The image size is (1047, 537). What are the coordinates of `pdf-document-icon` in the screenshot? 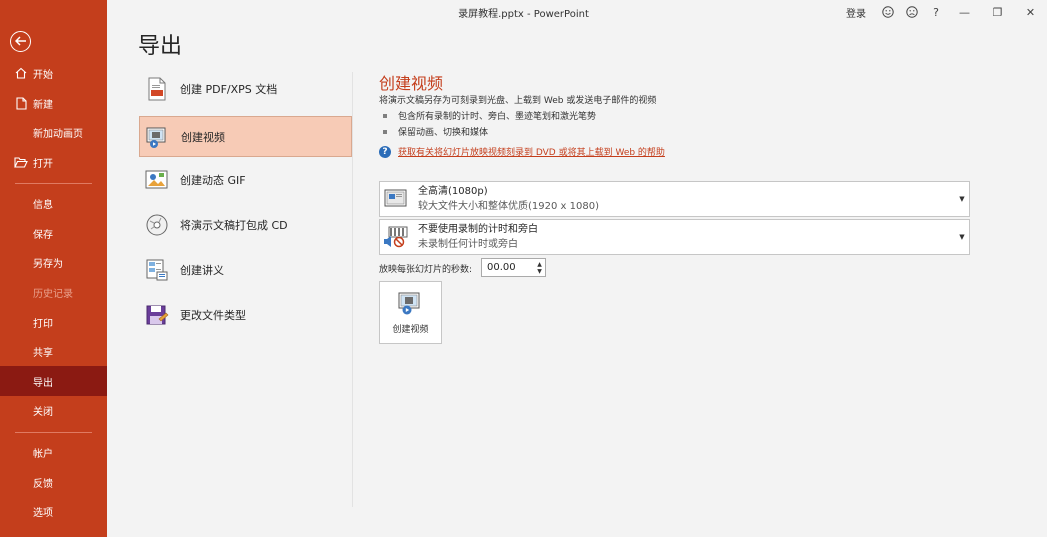 It's located at (157, 89).